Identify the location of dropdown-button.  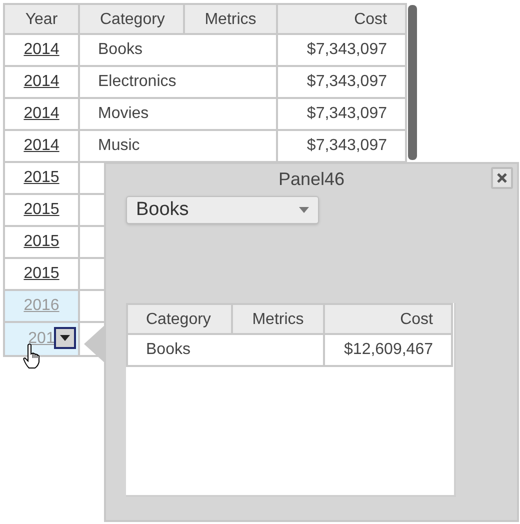
(65, 338).